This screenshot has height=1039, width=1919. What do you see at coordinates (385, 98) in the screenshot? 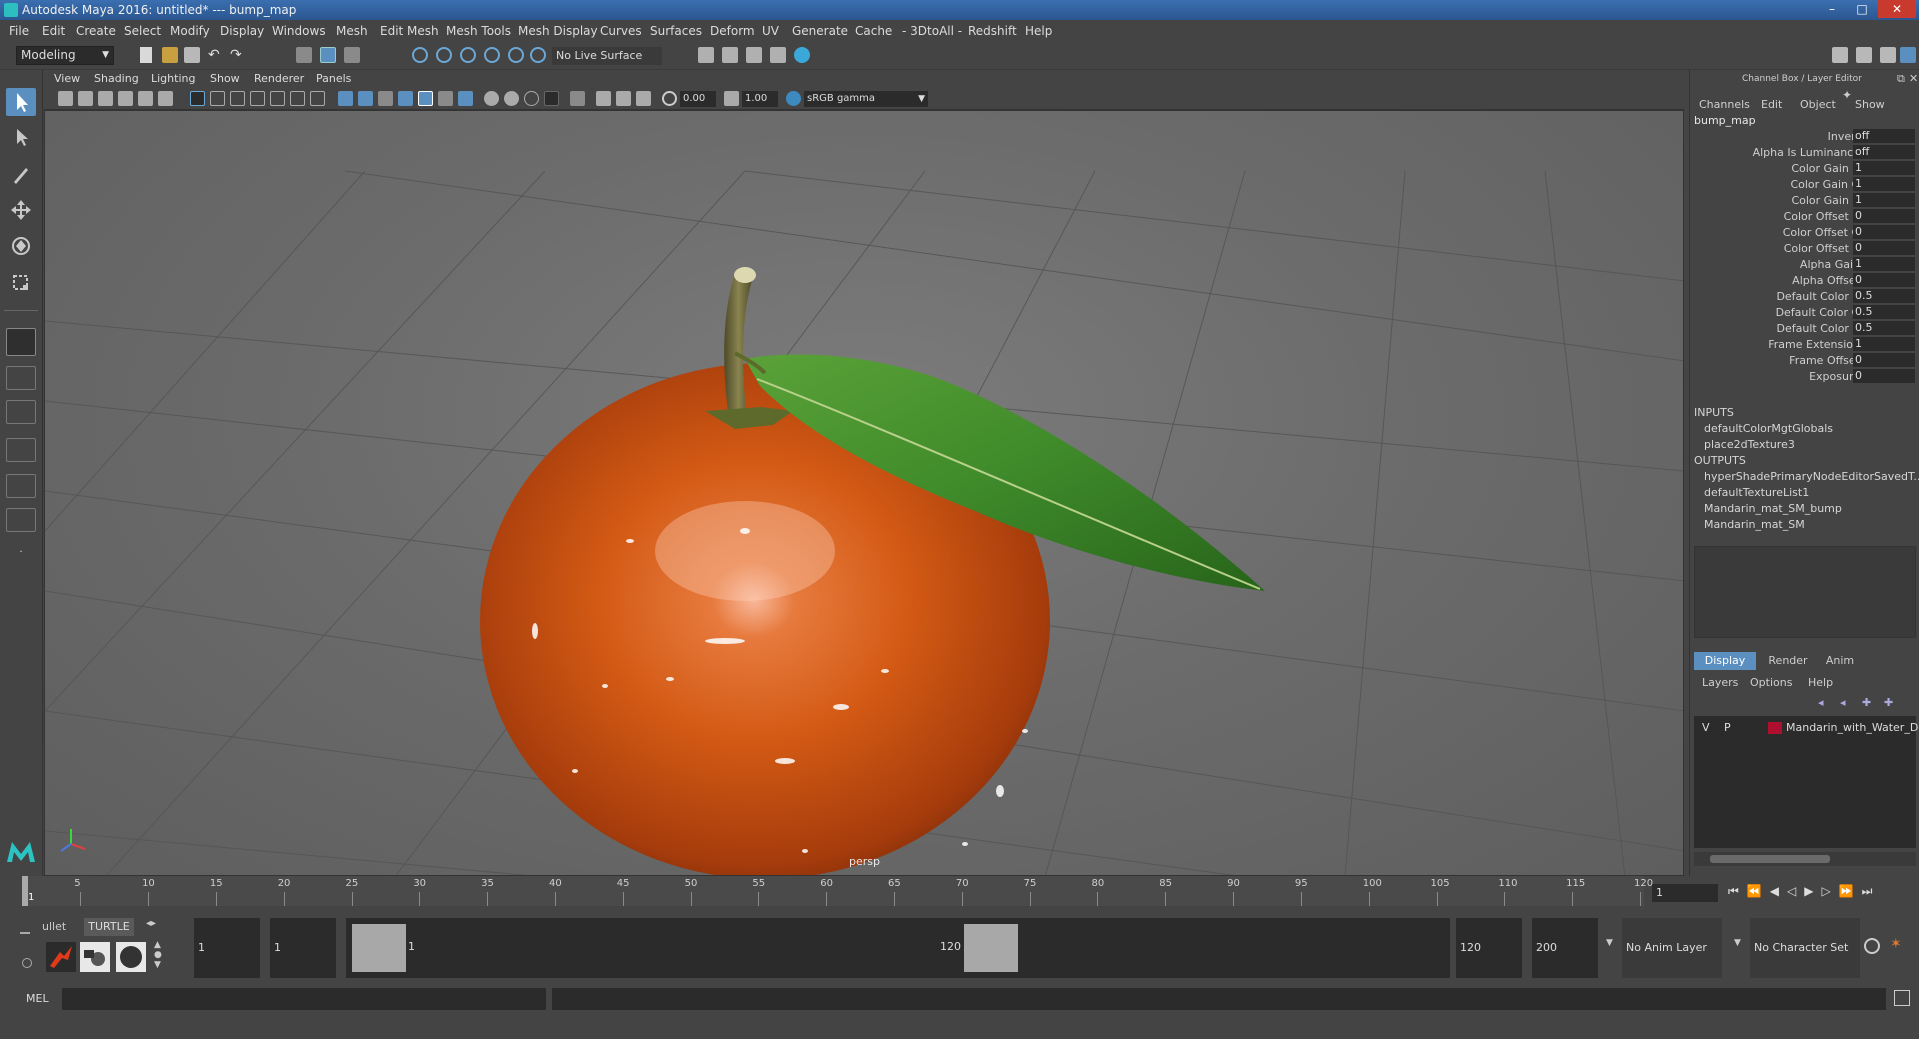
I see `default-material-icon` at bounding box center [385, 98].